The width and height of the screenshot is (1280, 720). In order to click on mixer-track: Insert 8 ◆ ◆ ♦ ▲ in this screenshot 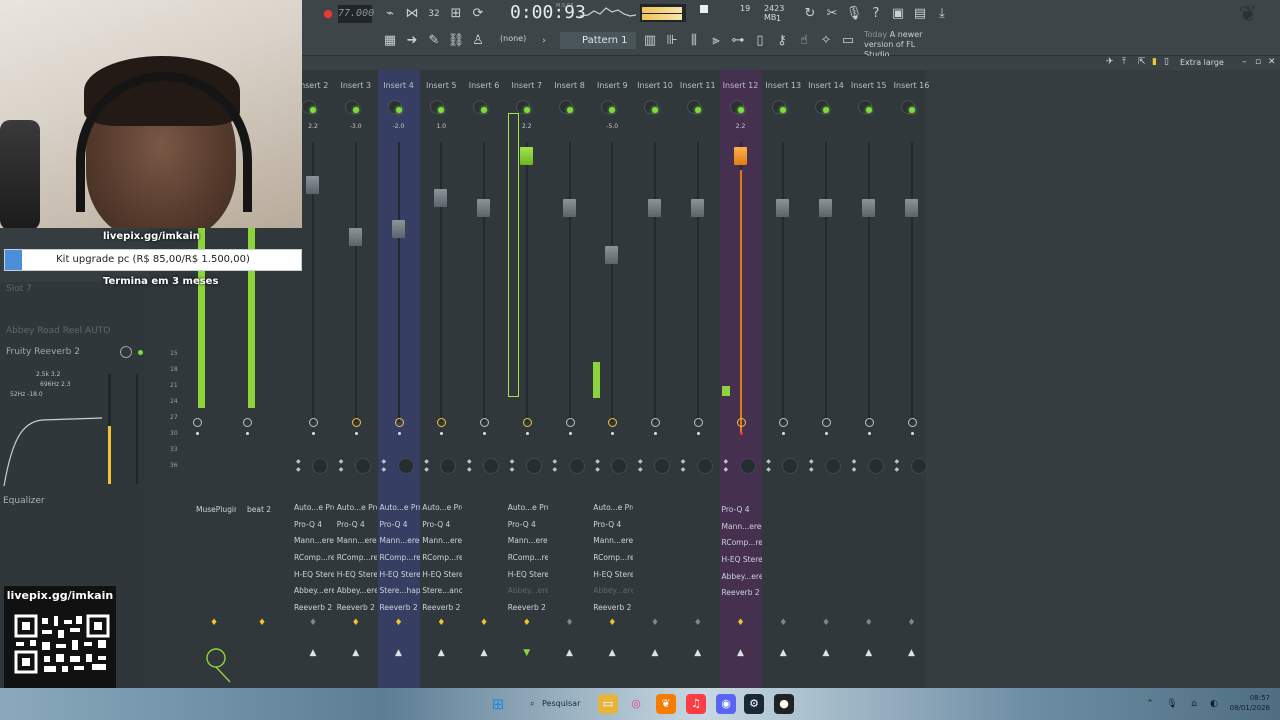, I will do `click(570, 379)`.